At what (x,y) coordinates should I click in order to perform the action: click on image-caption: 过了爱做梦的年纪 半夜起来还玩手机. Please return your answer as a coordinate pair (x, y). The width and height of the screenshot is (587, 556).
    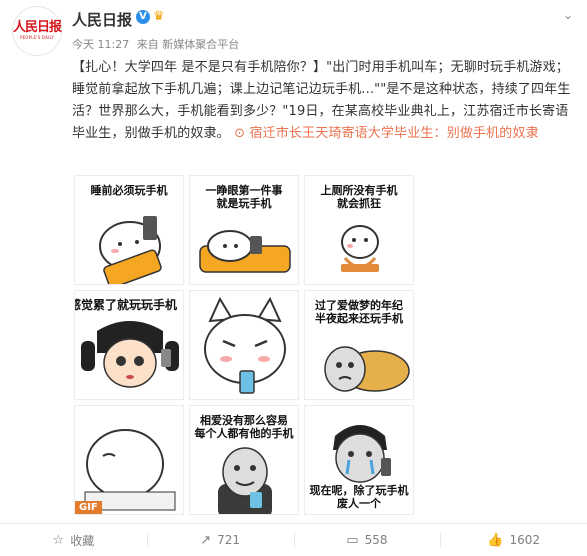
    Looking at the image, I should click on (359, 312).